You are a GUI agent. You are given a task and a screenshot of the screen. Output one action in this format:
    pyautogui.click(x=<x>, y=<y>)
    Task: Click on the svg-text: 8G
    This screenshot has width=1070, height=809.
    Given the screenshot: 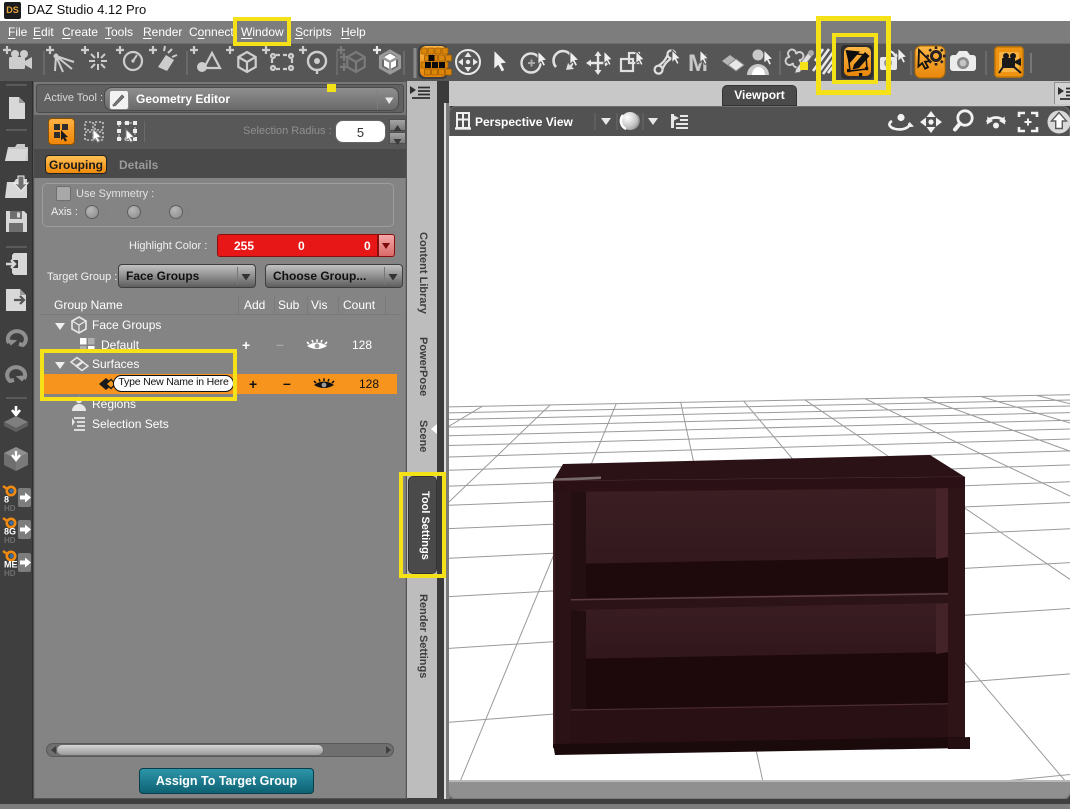 What is the action you would take?
    pyautogui.click(x=10, y=532)
    